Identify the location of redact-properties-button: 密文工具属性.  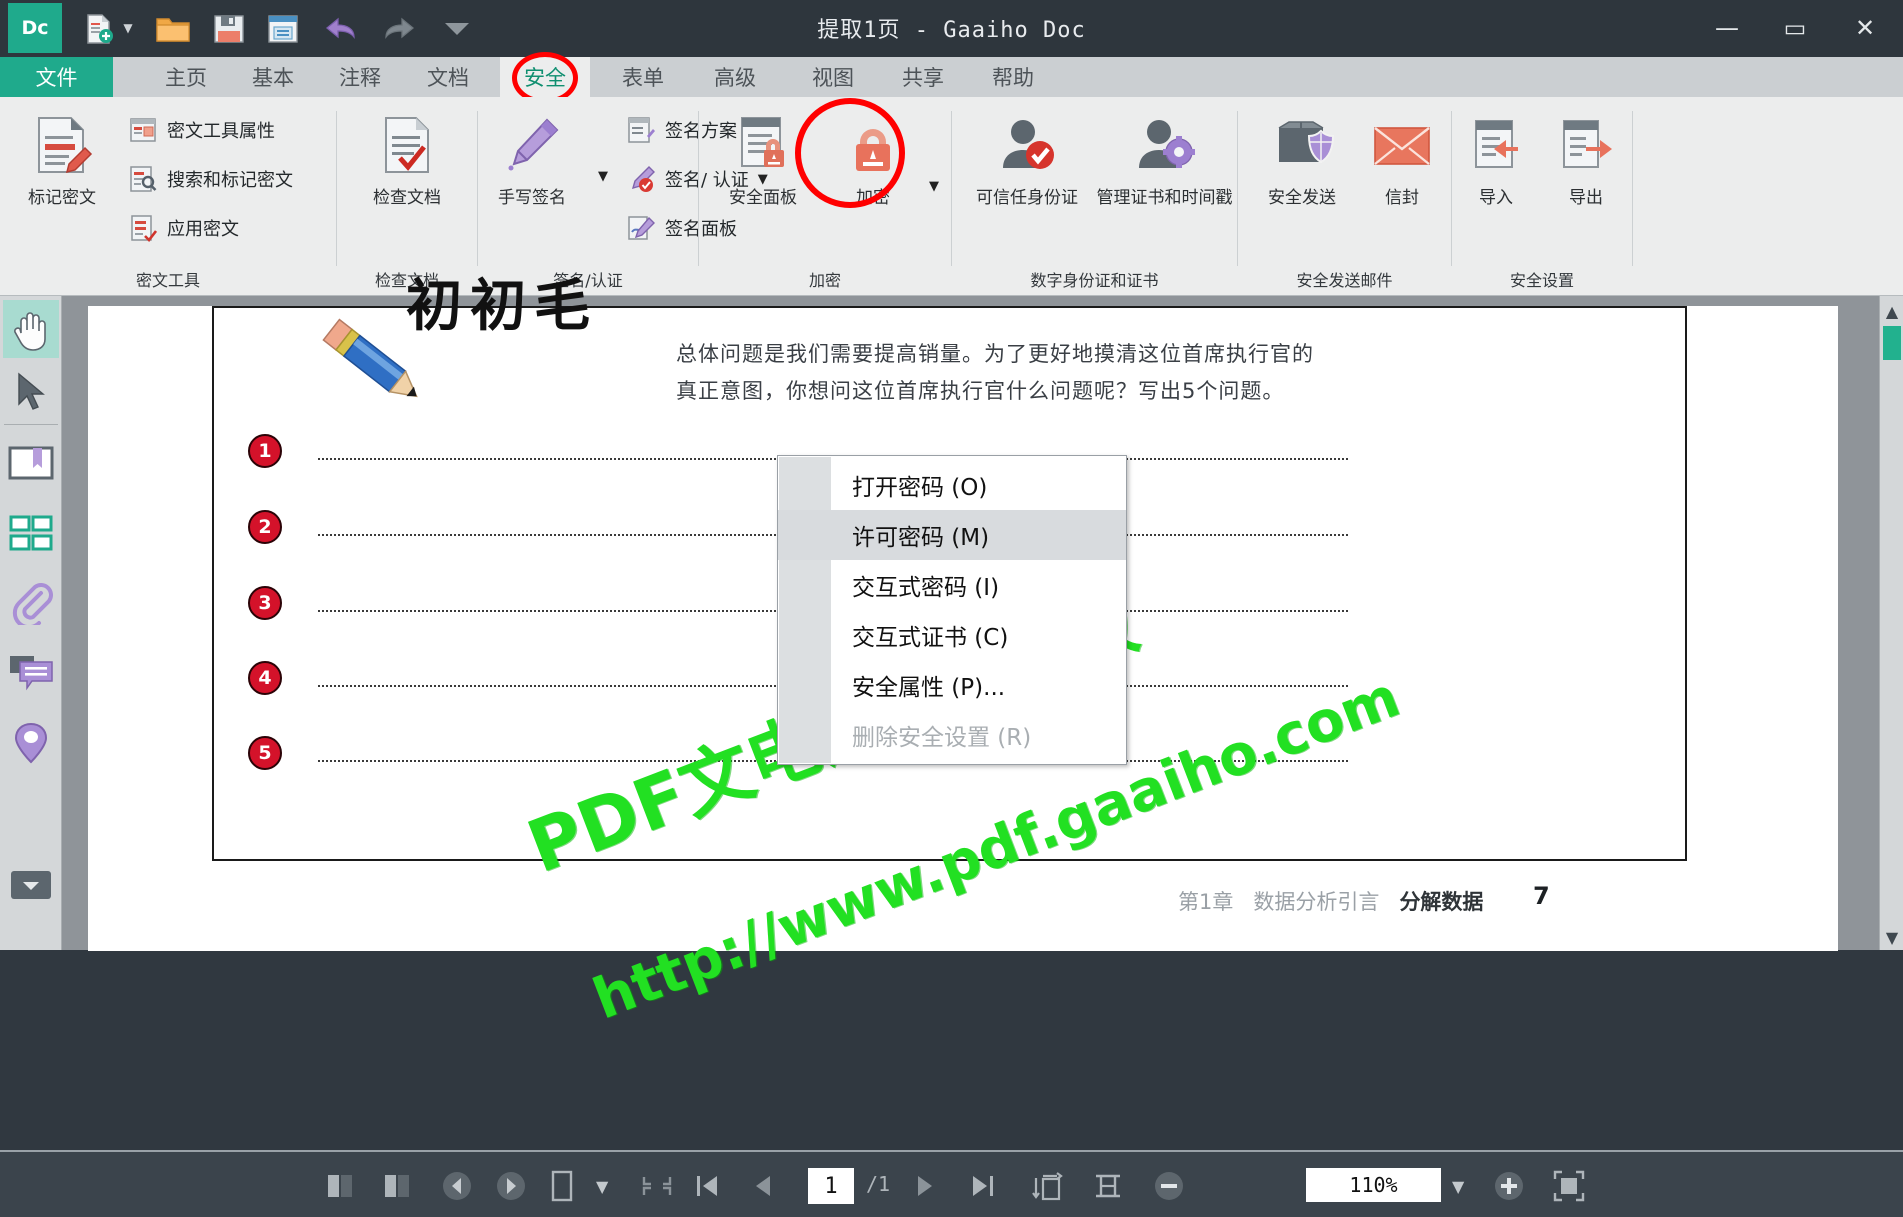
(201, 130).